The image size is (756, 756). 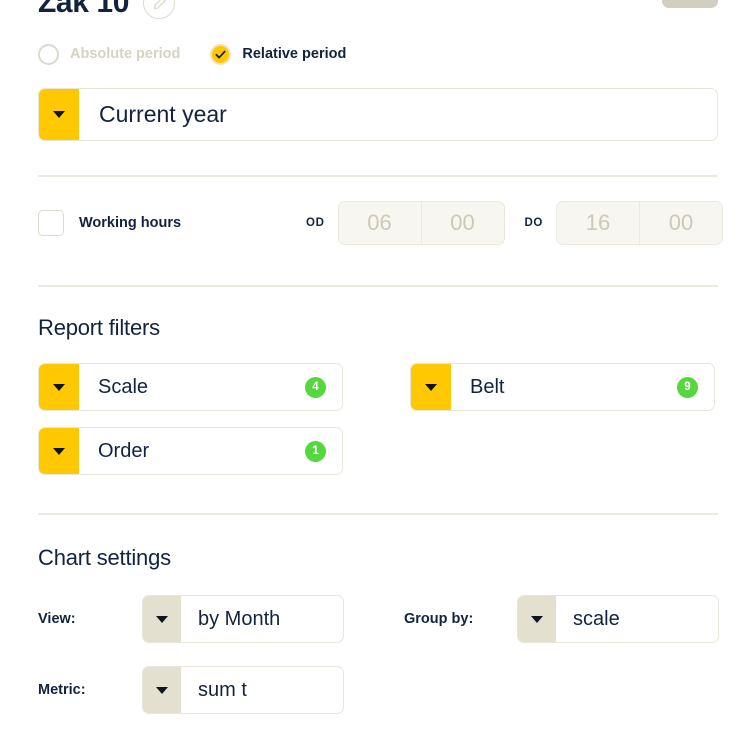 What do you see at coordinates (487, 386) in the screenshot?
I see `filter-belt-label: Belt` at bounding box center [487, 386].